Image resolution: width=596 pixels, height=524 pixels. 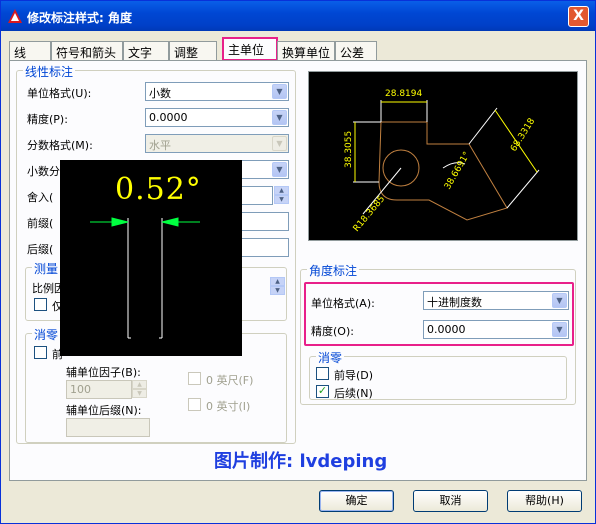 I want to click on credit-text: 图片制作: lvdeping, so click(x=301, y=461).